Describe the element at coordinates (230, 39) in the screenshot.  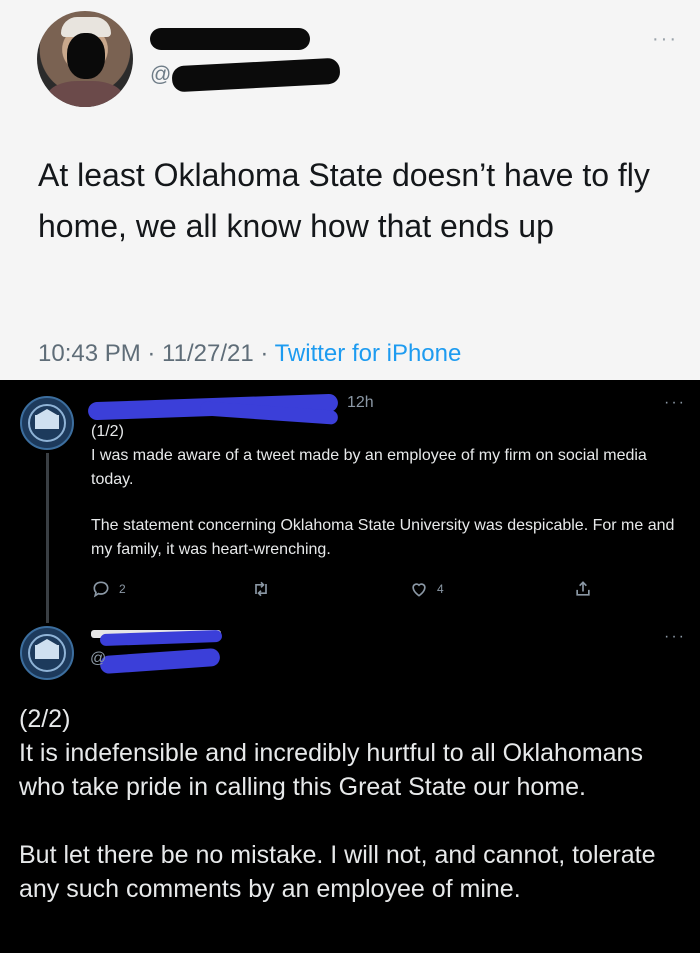
I see `redacted-name` at that location.